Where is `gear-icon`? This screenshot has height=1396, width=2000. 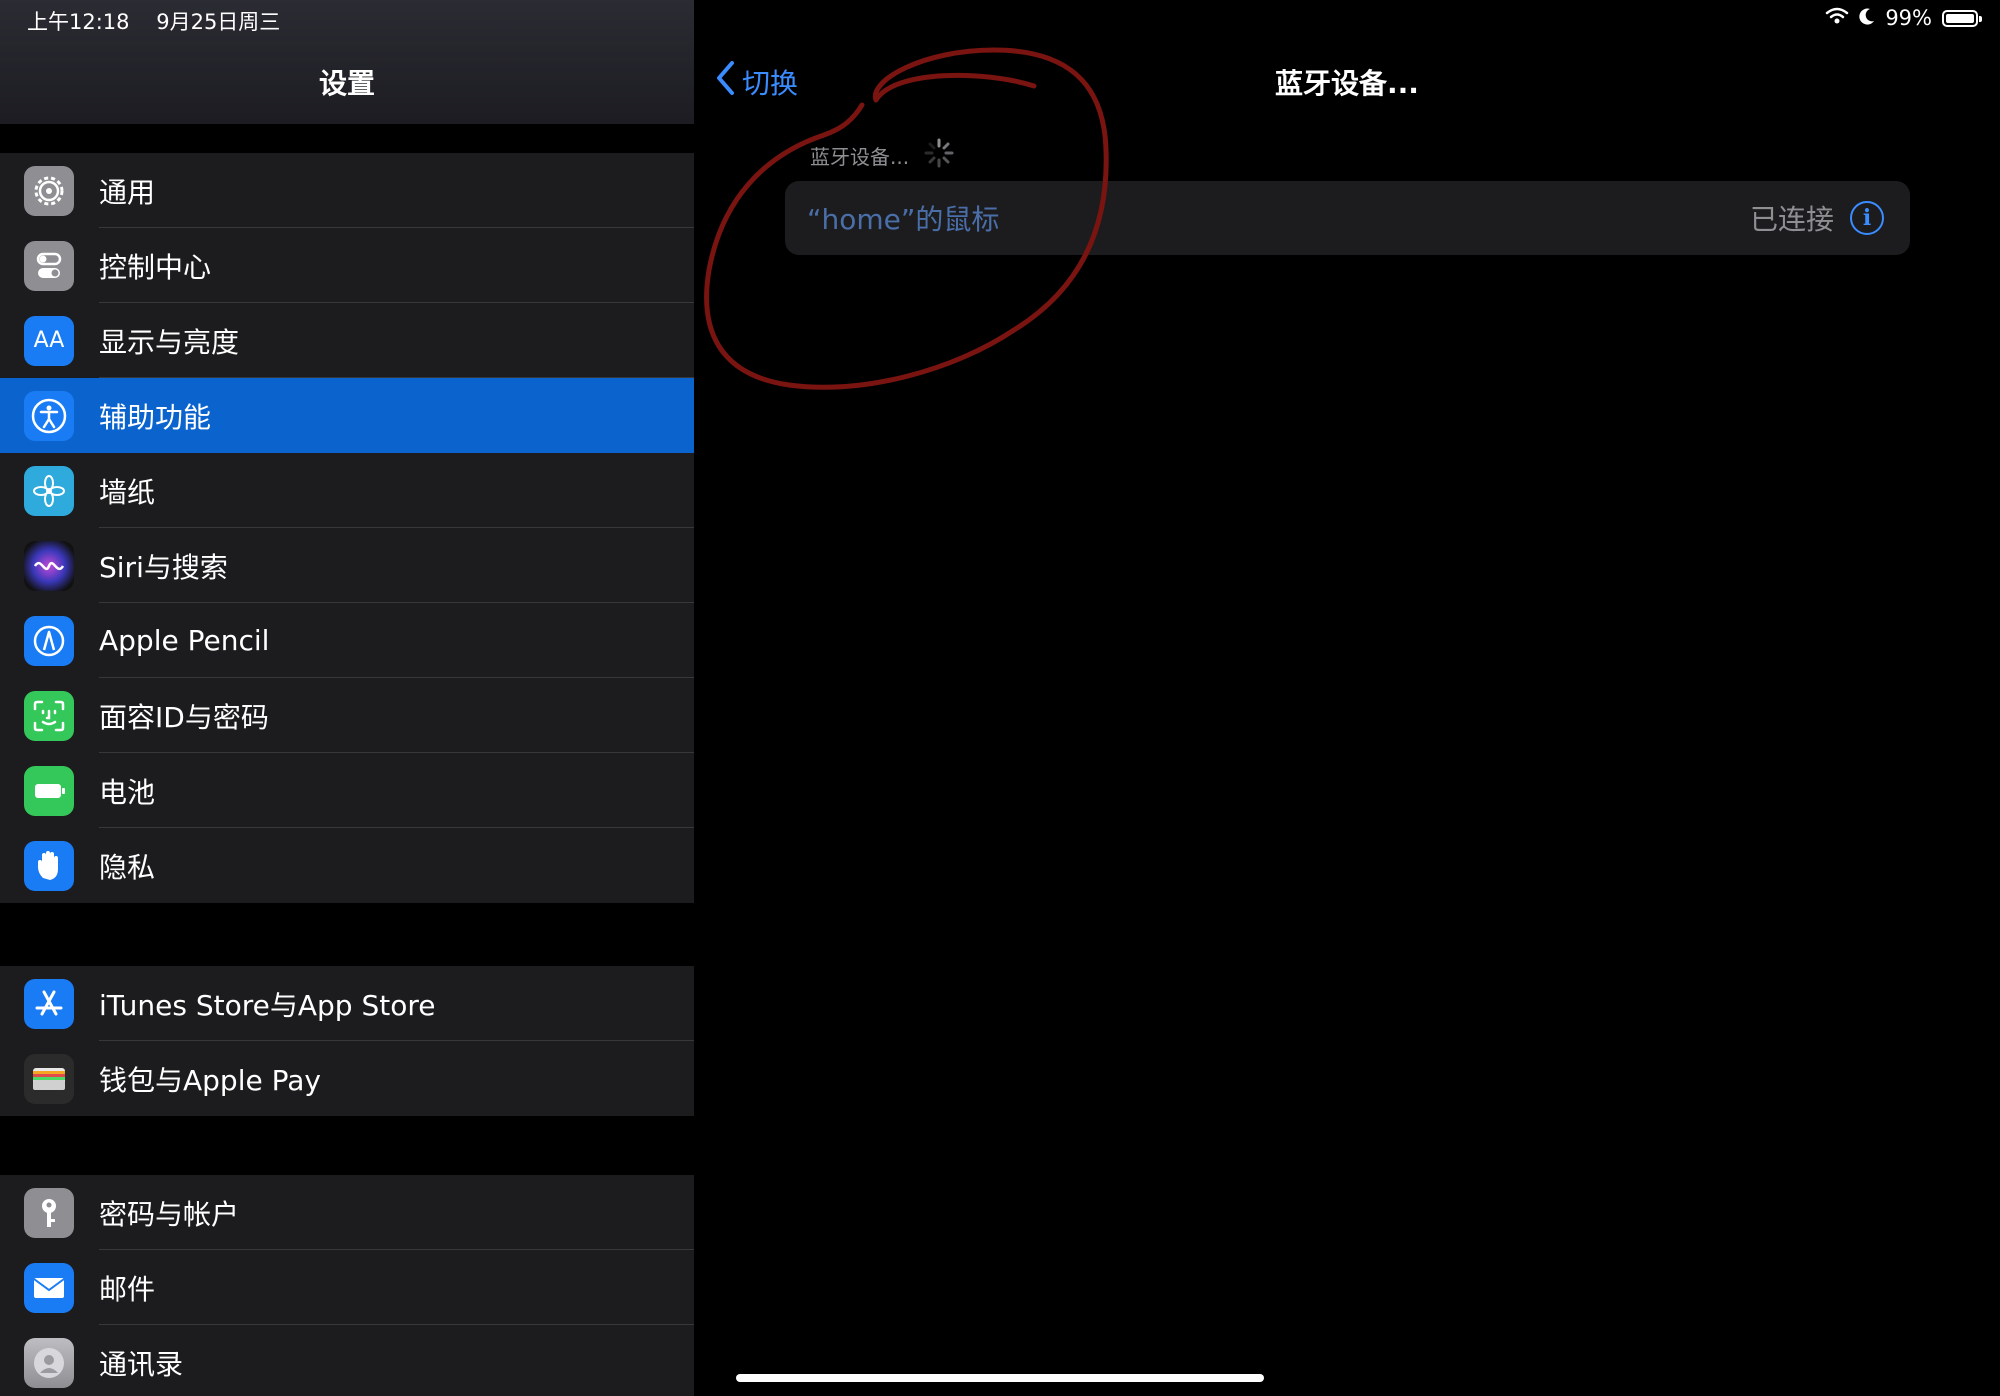 gear-icon is located at coordinates (49, 190).